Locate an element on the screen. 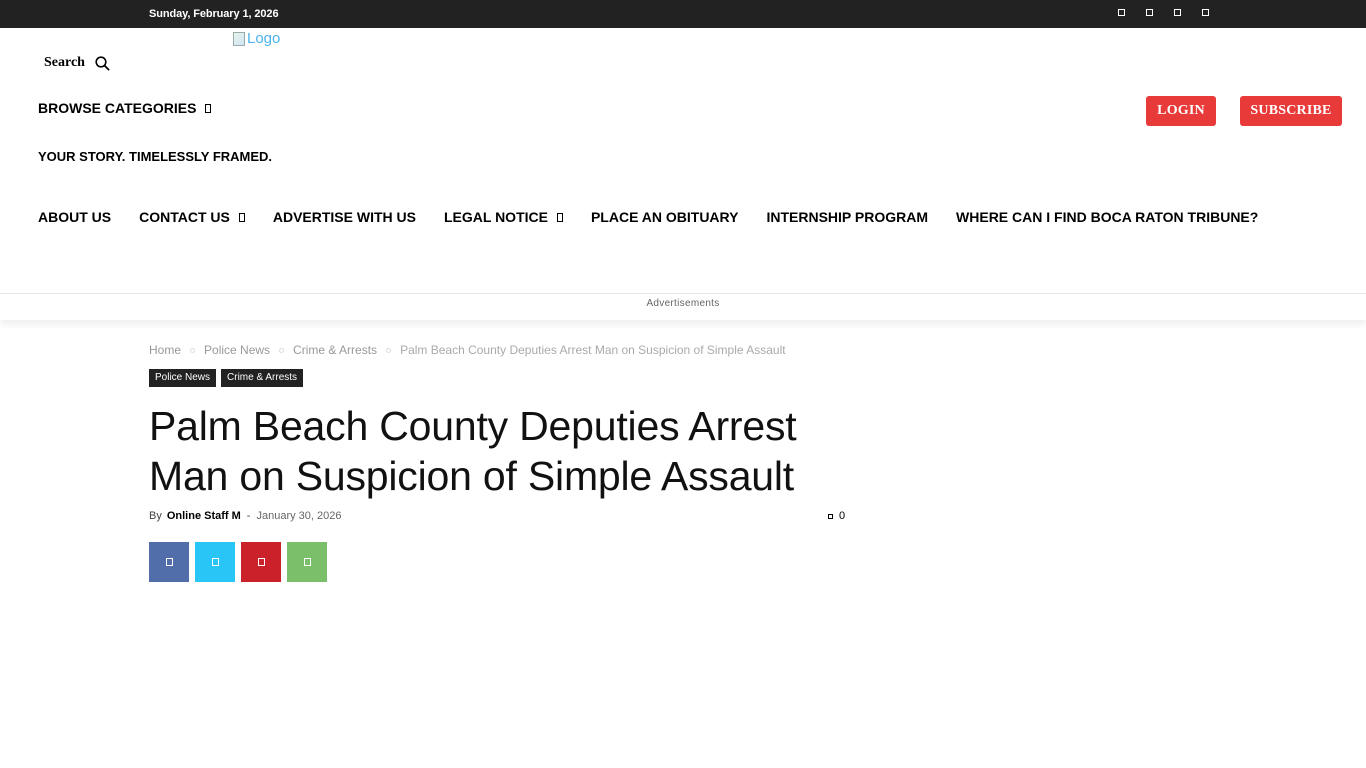  broken-image-icon is located at coordinates (239, 38).